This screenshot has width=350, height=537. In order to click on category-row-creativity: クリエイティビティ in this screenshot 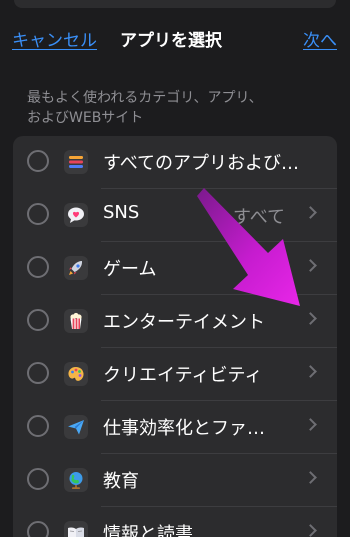, I will do `click(175, 374)`.